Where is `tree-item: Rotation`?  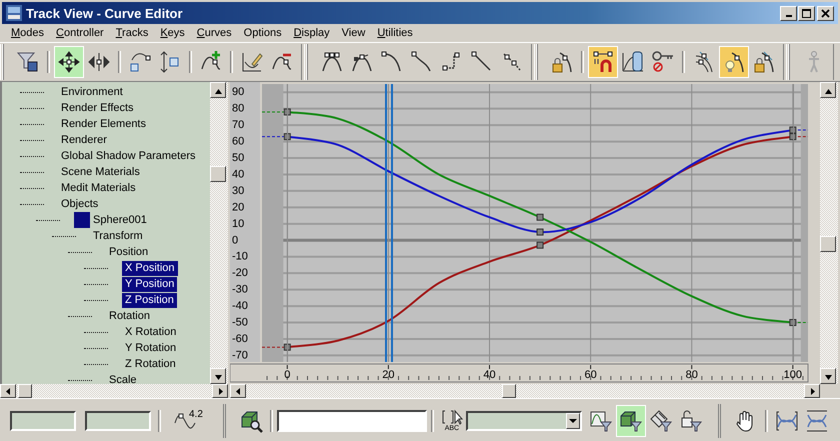 tree-item: Rotation is located at coordinates (129, 316).